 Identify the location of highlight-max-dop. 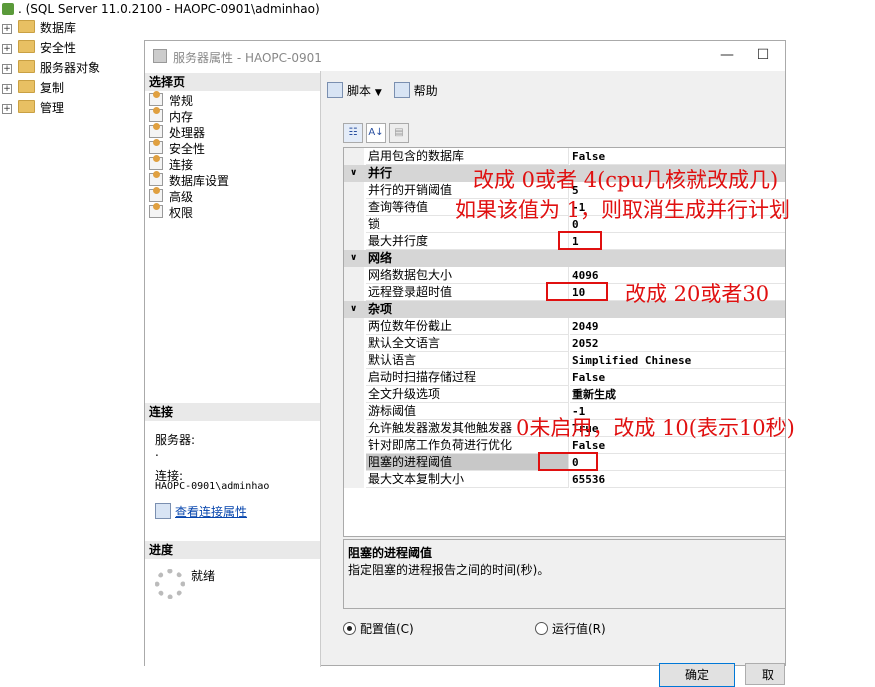
(580, 240).